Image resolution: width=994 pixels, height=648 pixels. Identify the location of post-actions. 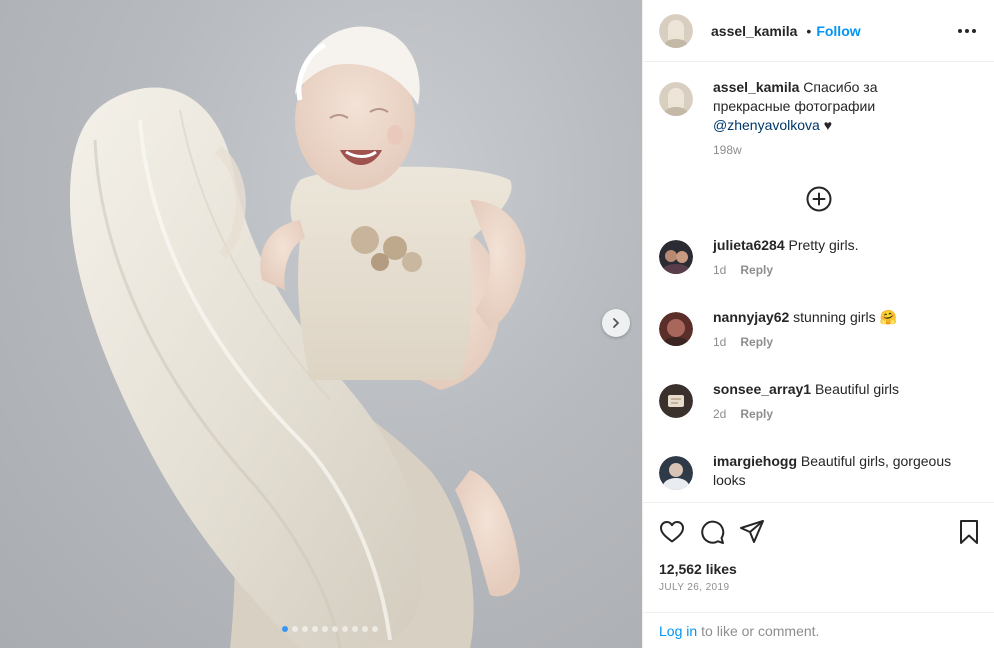
(818, 531).